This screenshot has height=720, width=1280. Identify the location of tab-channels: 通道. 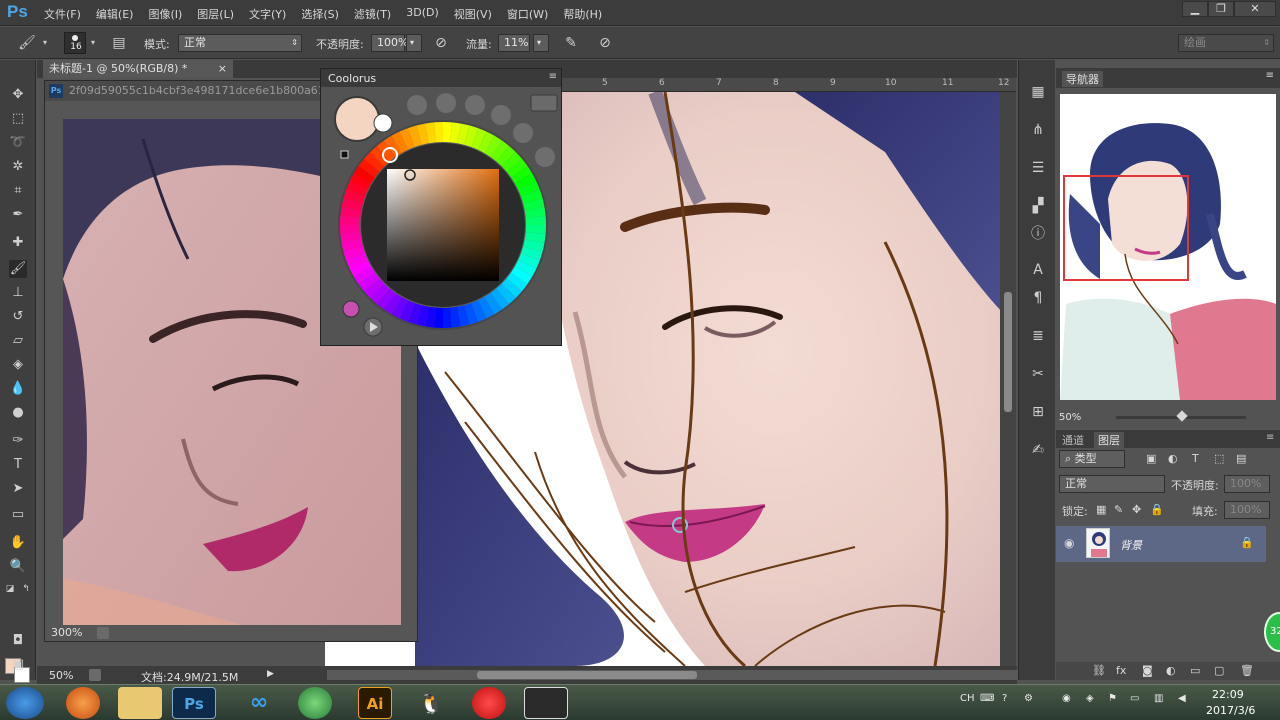
(1073, 440).